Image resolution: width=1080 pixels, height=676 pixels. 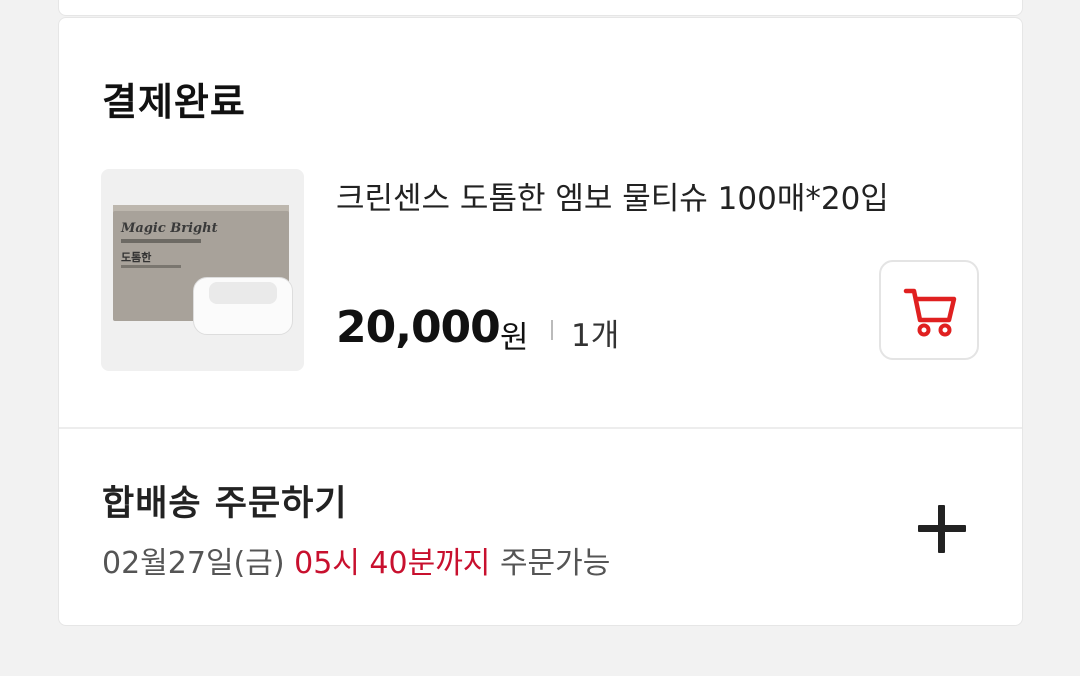 I want to click on product-quantity: 1개, so click(x=595, y=336).